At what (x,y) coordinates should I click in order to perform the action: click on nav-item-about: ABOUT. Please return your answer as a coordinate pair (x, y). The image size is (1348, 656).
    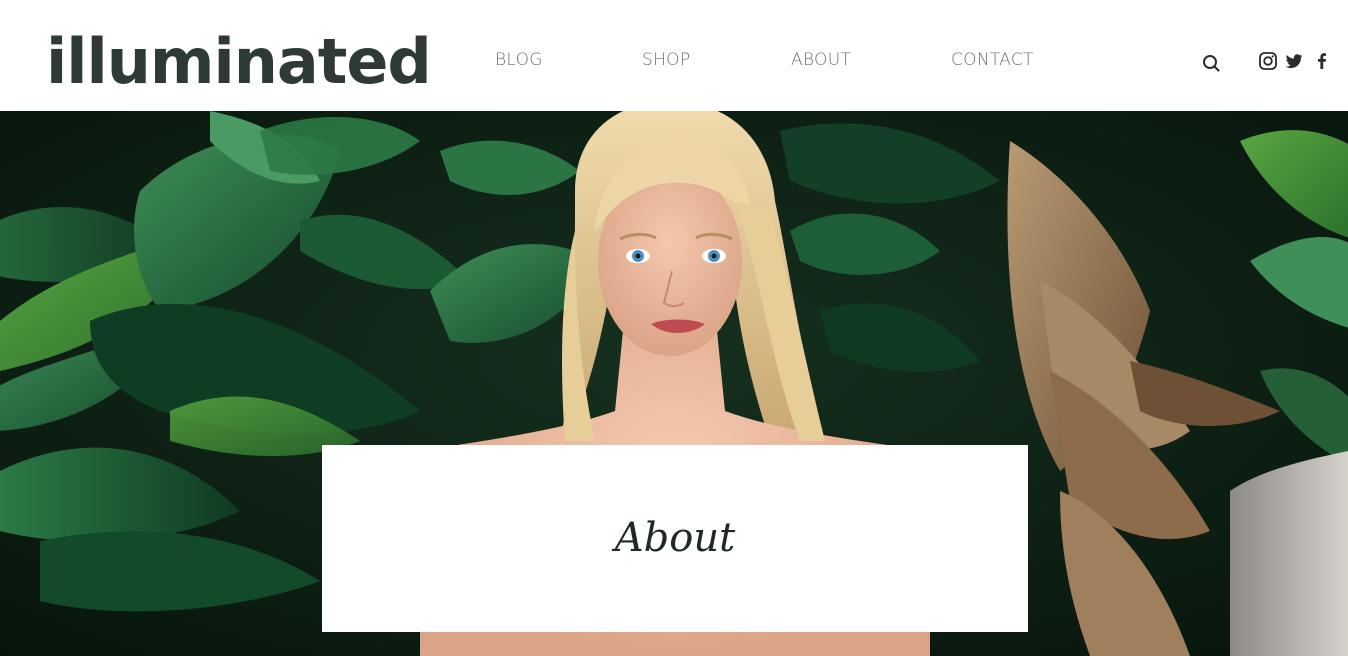
    Looking at the image, I should click on (821, 60).